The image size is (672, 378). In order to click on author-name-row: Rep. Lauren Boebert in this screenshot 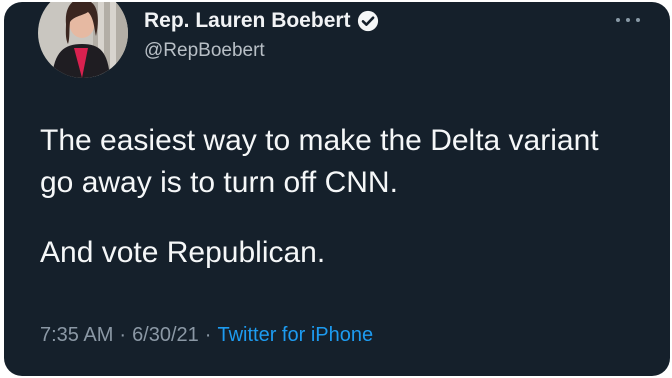, I will do `click(261, 21)`.